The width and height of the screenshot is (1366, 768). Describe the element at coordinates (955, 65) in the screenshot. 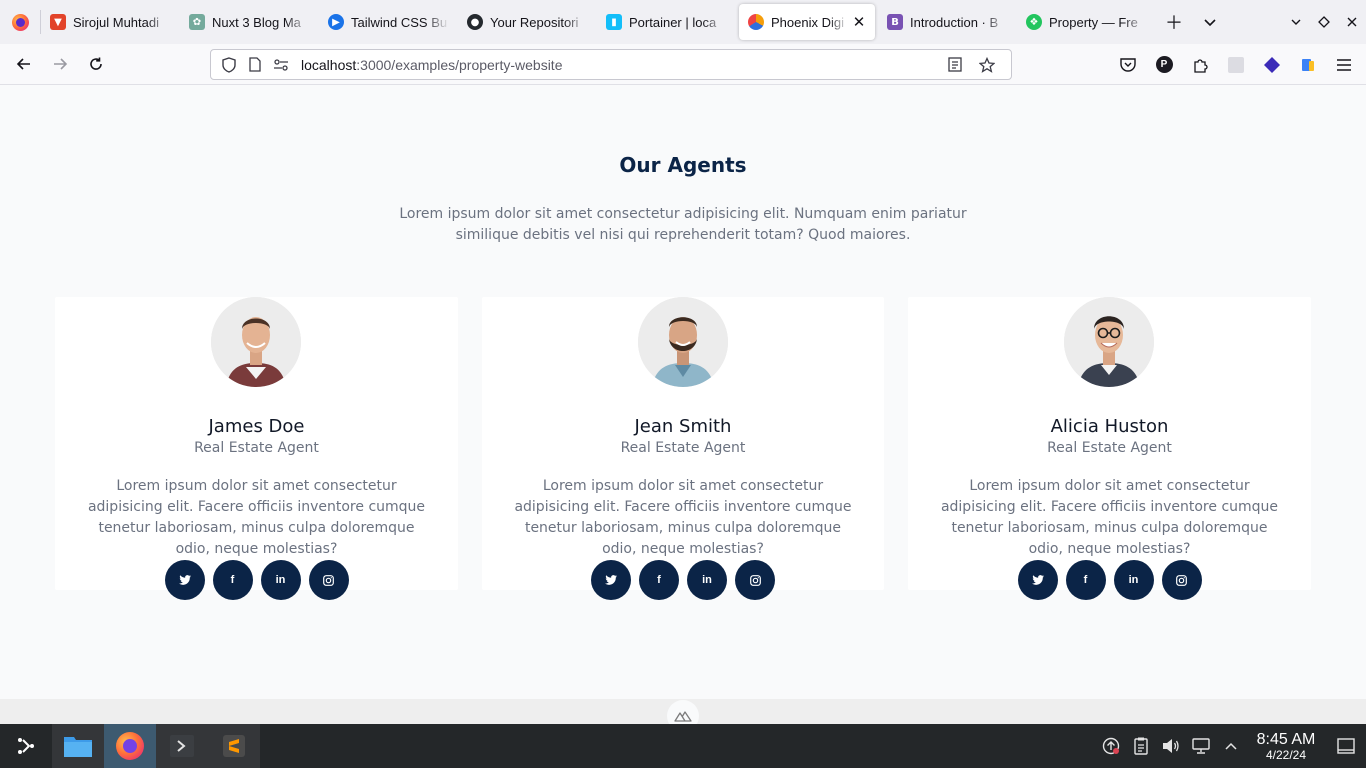

I see `reader-view-icon` at that location.